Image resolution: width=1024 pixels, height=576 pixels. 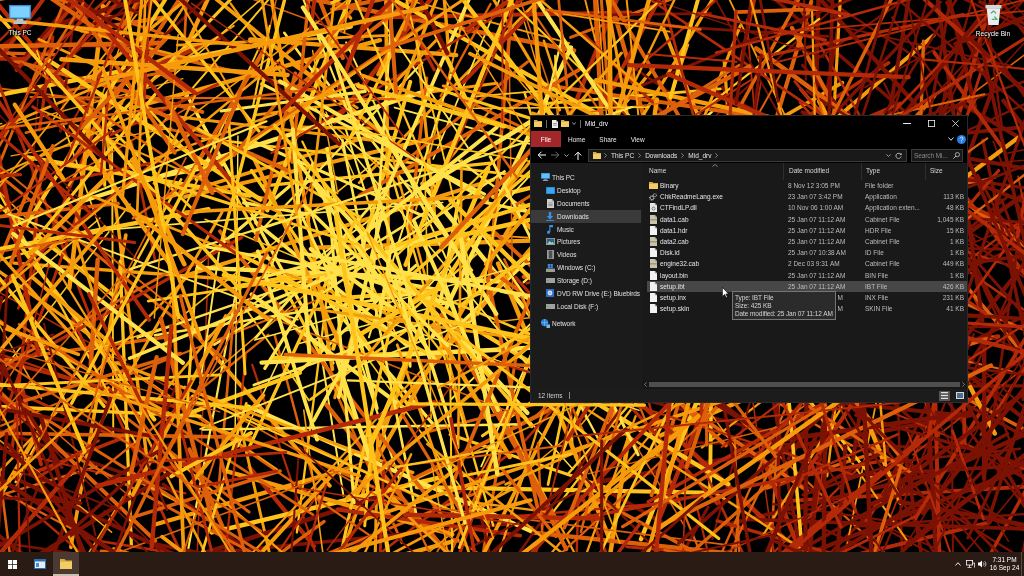 I want to click on chevron-down-icon, so click(x=950, y=139).